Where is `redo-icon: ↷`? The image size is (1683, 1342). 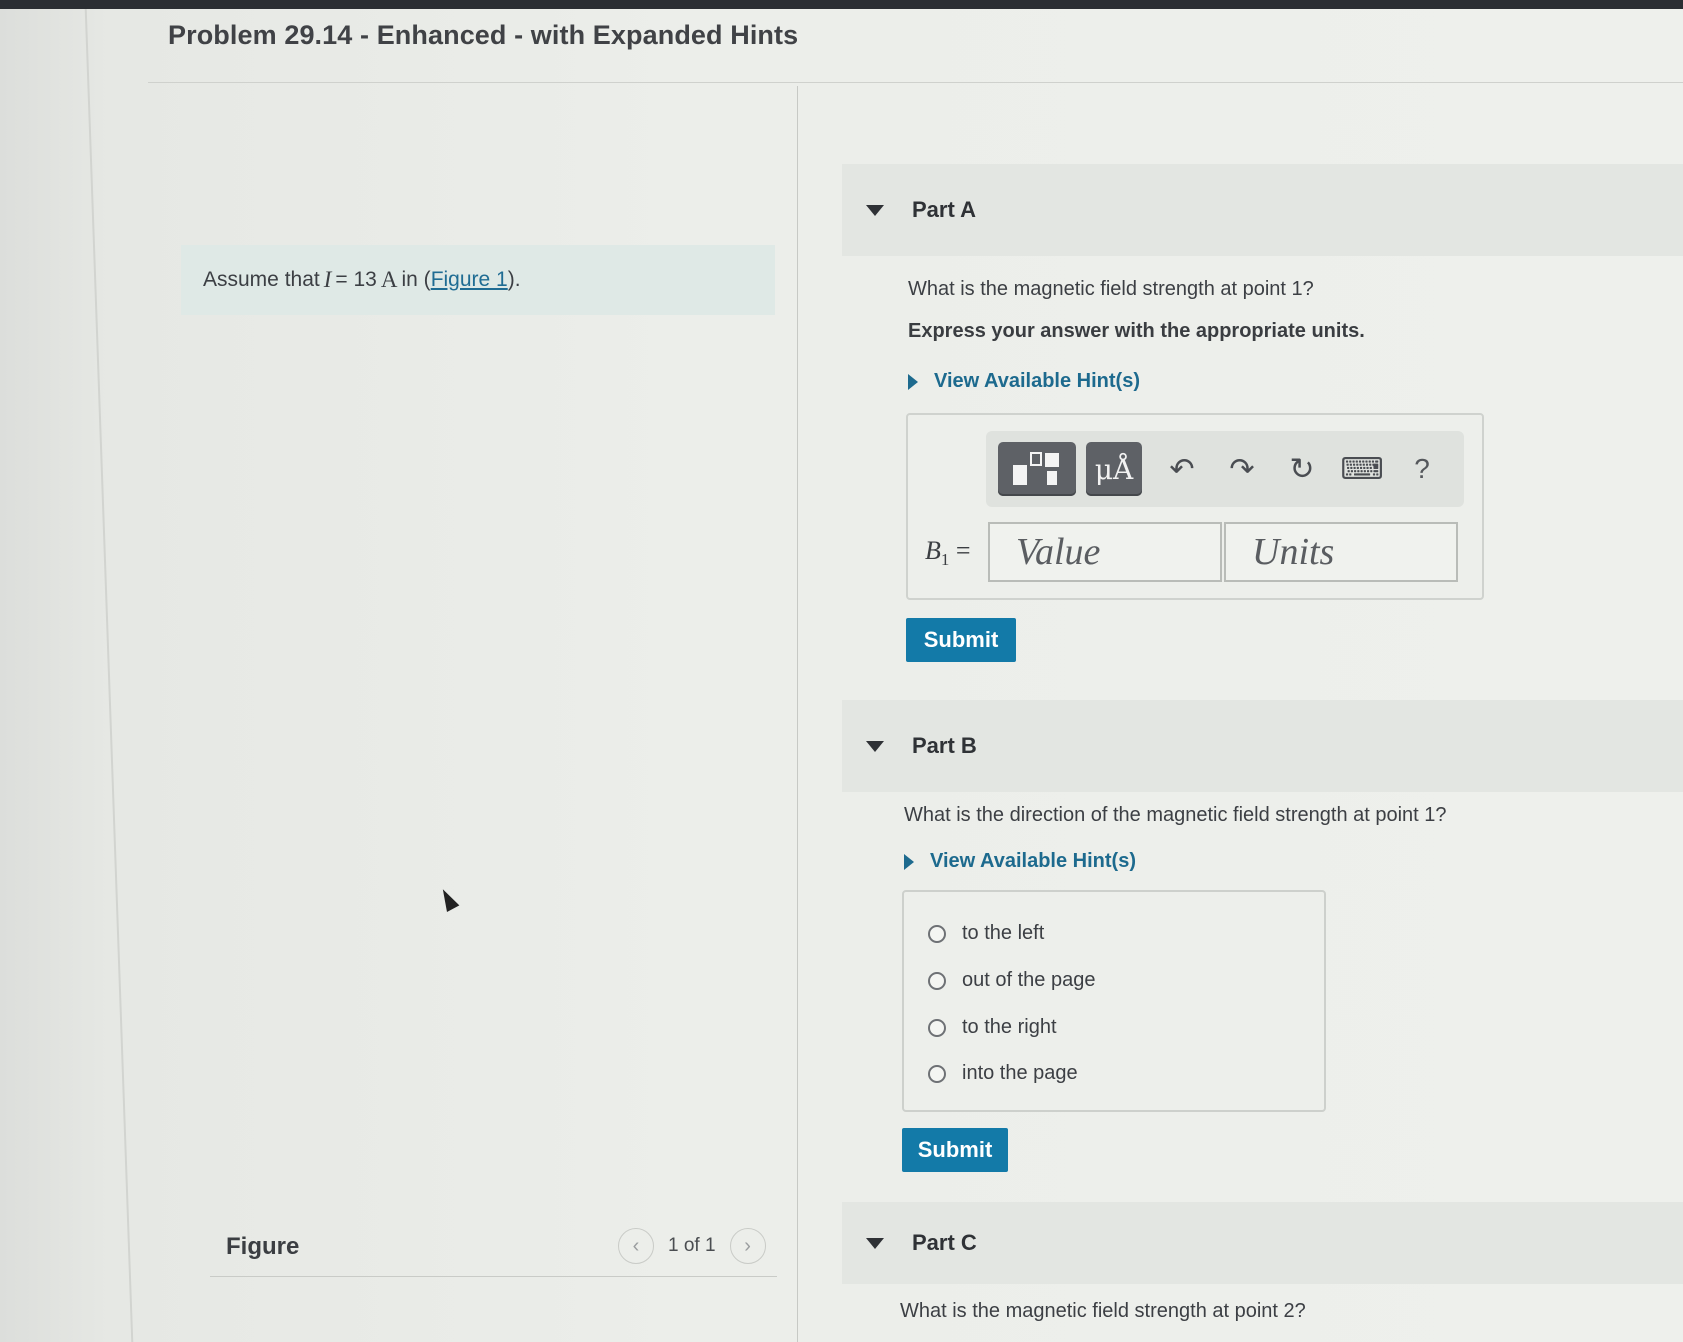 redo-icon: ↷ is located at coordinates (1242, 469).